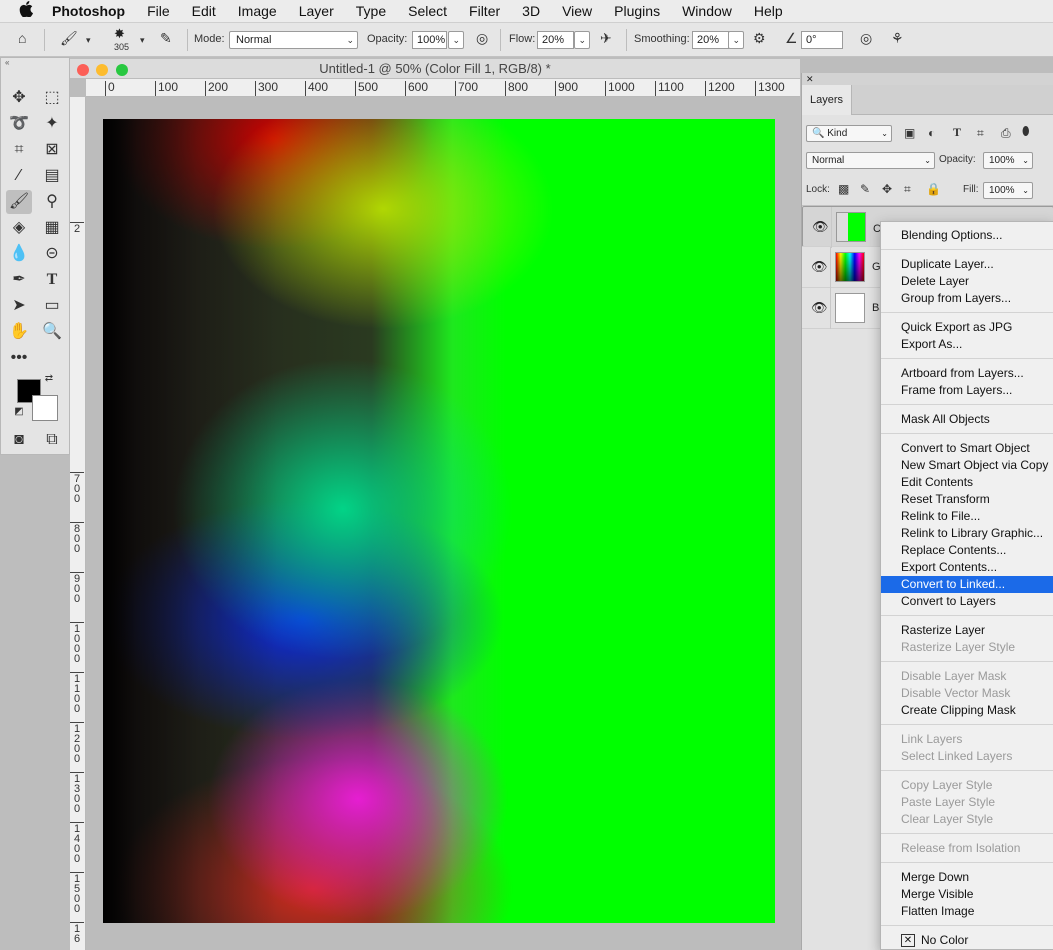  I want to click on type-tool-icon: T, so click(52, 280).